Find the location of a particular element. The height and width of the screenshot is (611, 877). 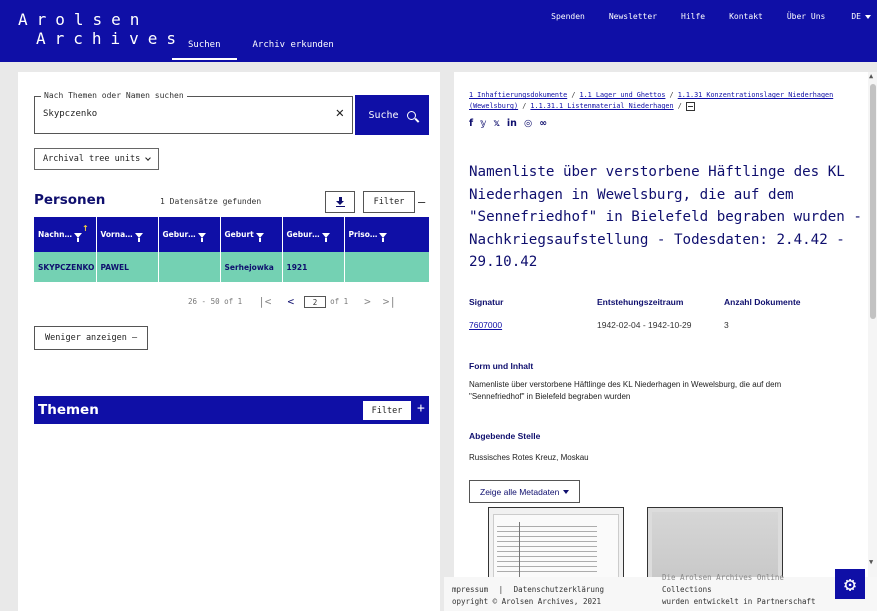

nav-newsletter: Newsletter is located at coordinates (633, 16).